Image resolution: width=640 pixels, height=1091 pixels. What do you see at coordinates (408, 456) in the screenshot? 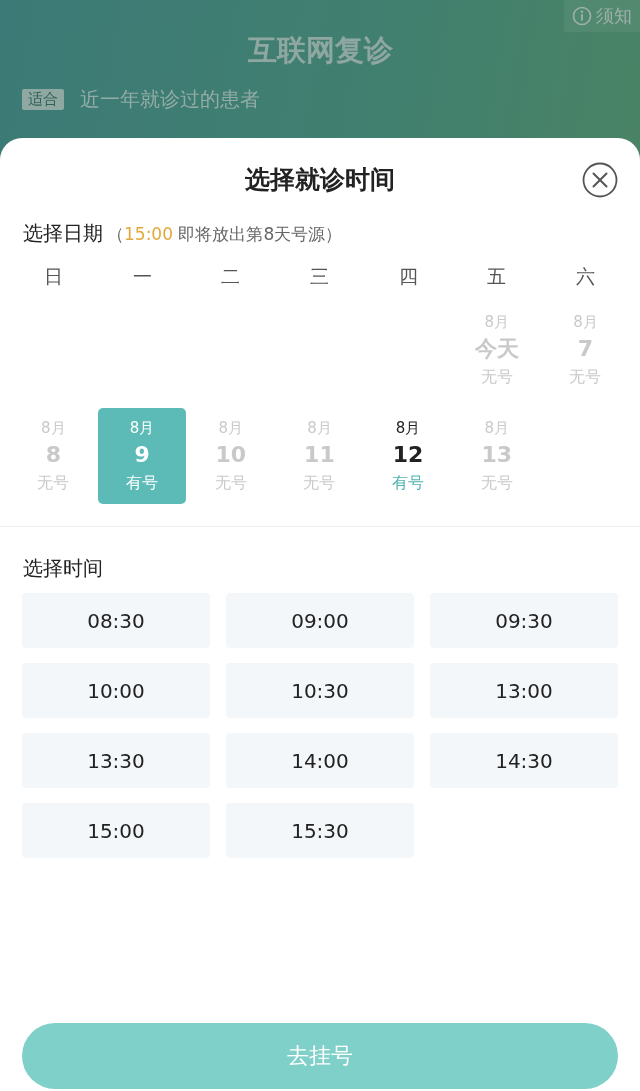
I see `date-cell: 8月 12 有号` at bounding box center [408, 456].